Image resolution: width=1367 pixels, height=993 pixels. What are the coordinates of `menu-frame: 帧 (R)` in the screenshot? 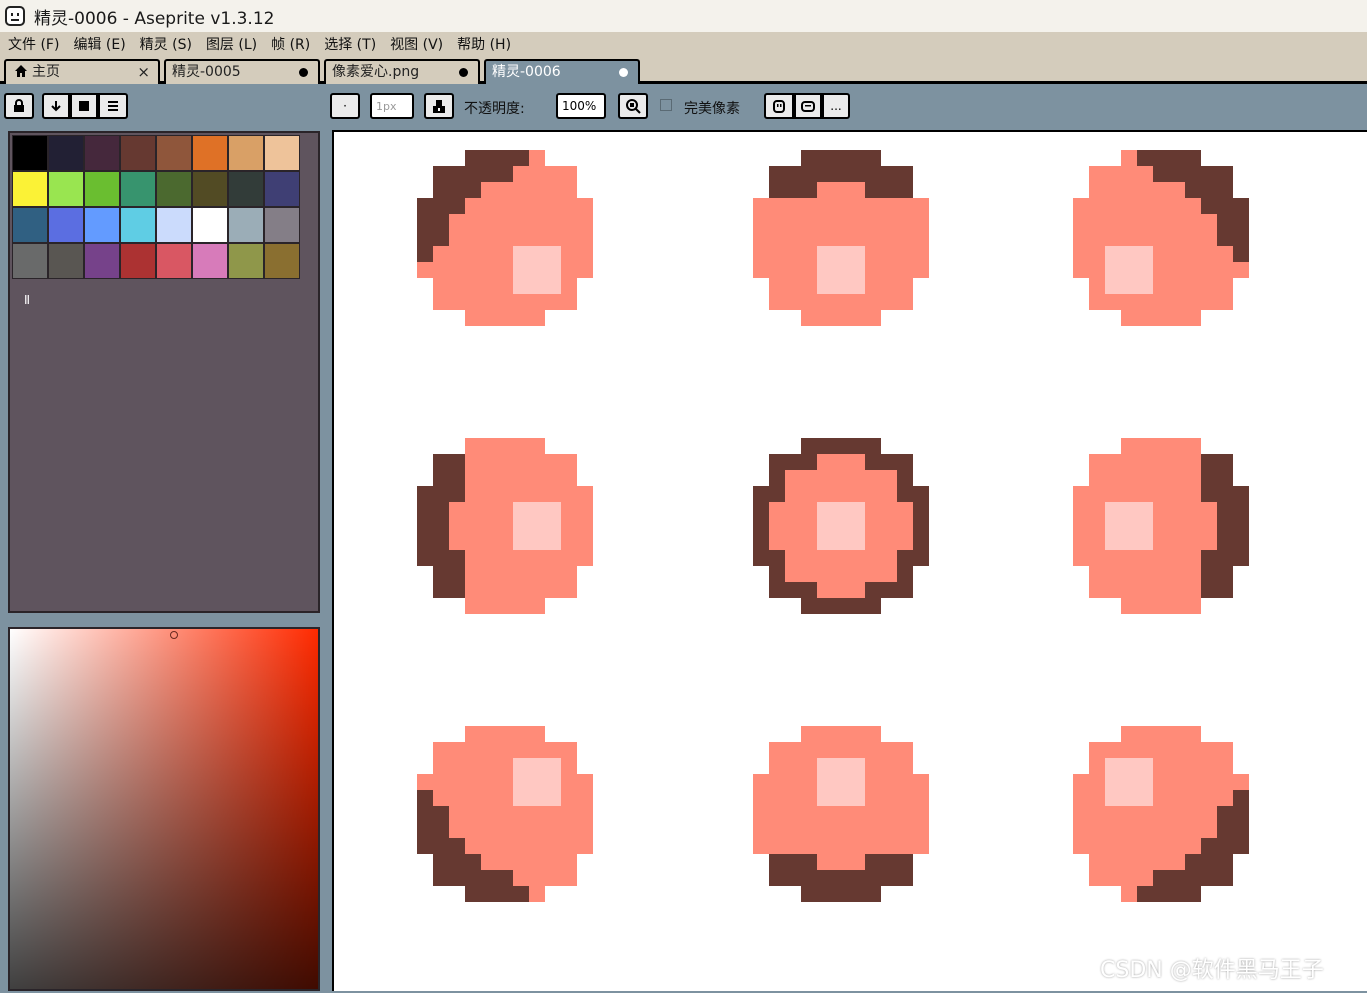 It's located at (290, 44).